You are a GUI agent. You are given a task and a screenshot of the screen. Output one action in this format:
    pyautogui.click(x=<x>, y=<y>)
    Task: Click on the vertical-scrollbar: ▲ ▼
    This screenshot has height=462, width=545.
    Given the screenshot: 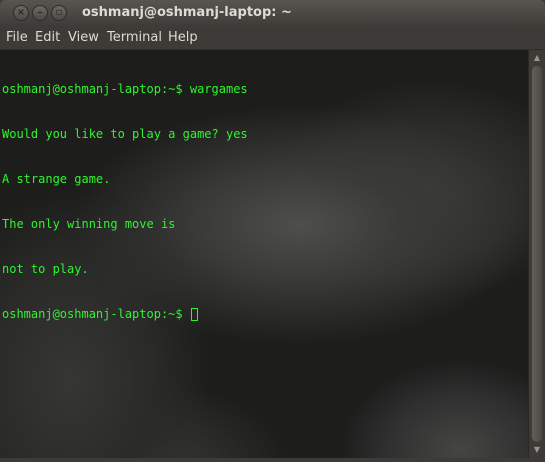 What is the action you would take?
    pyautogui.click(x=536, y=254)
    